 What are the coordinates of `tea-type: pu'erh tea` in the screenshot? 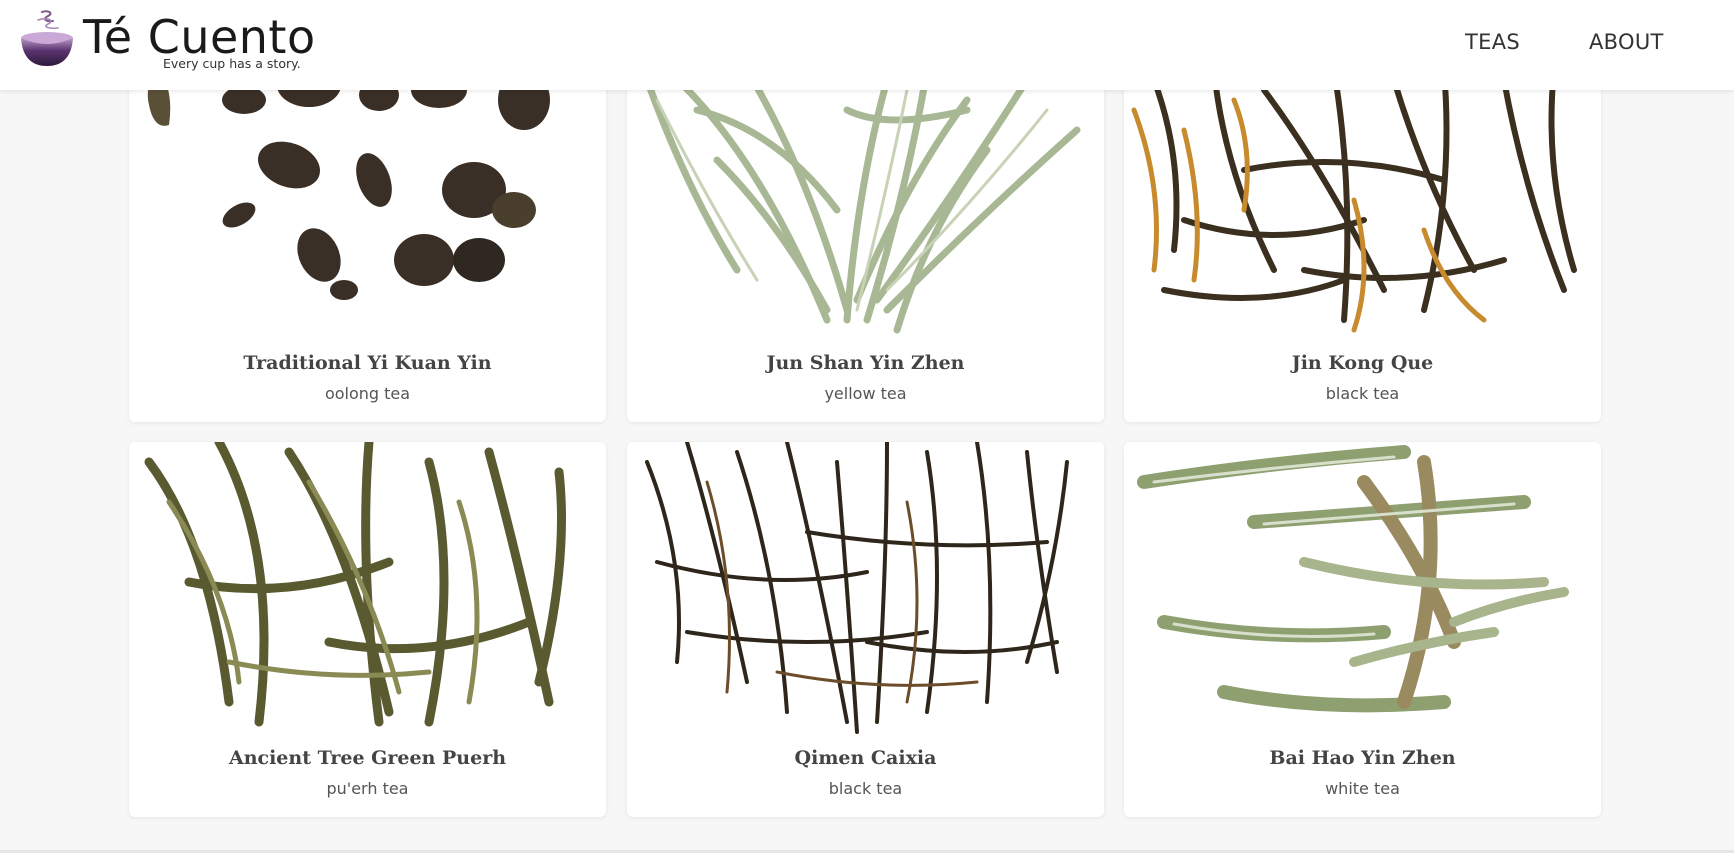 It's located at (367, 788).